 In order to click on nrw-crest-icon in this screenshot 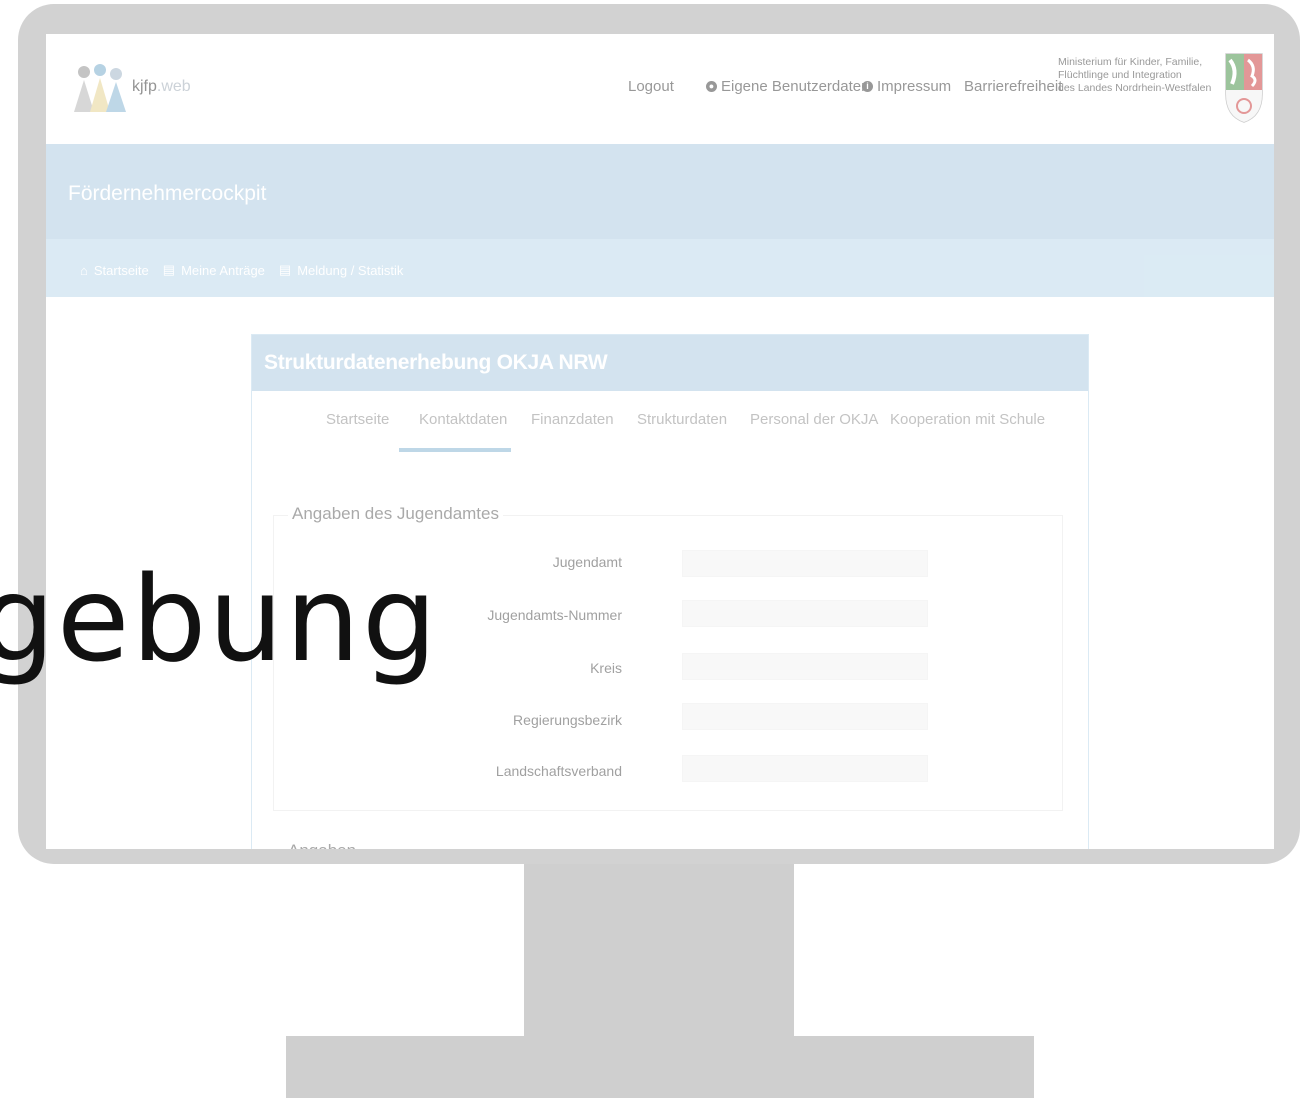, I will do `click(1244, 88)`.